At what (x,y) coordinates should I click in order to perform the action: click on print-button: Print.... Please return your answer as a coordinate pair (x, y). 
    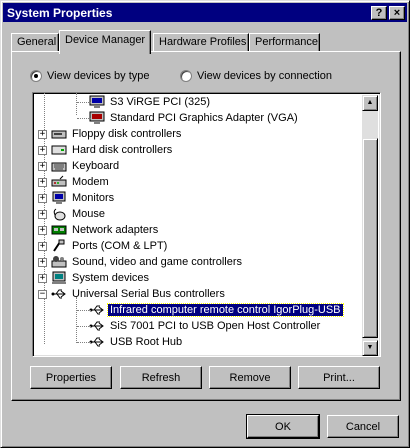
    Looking at the image, I should click on (339, 377).